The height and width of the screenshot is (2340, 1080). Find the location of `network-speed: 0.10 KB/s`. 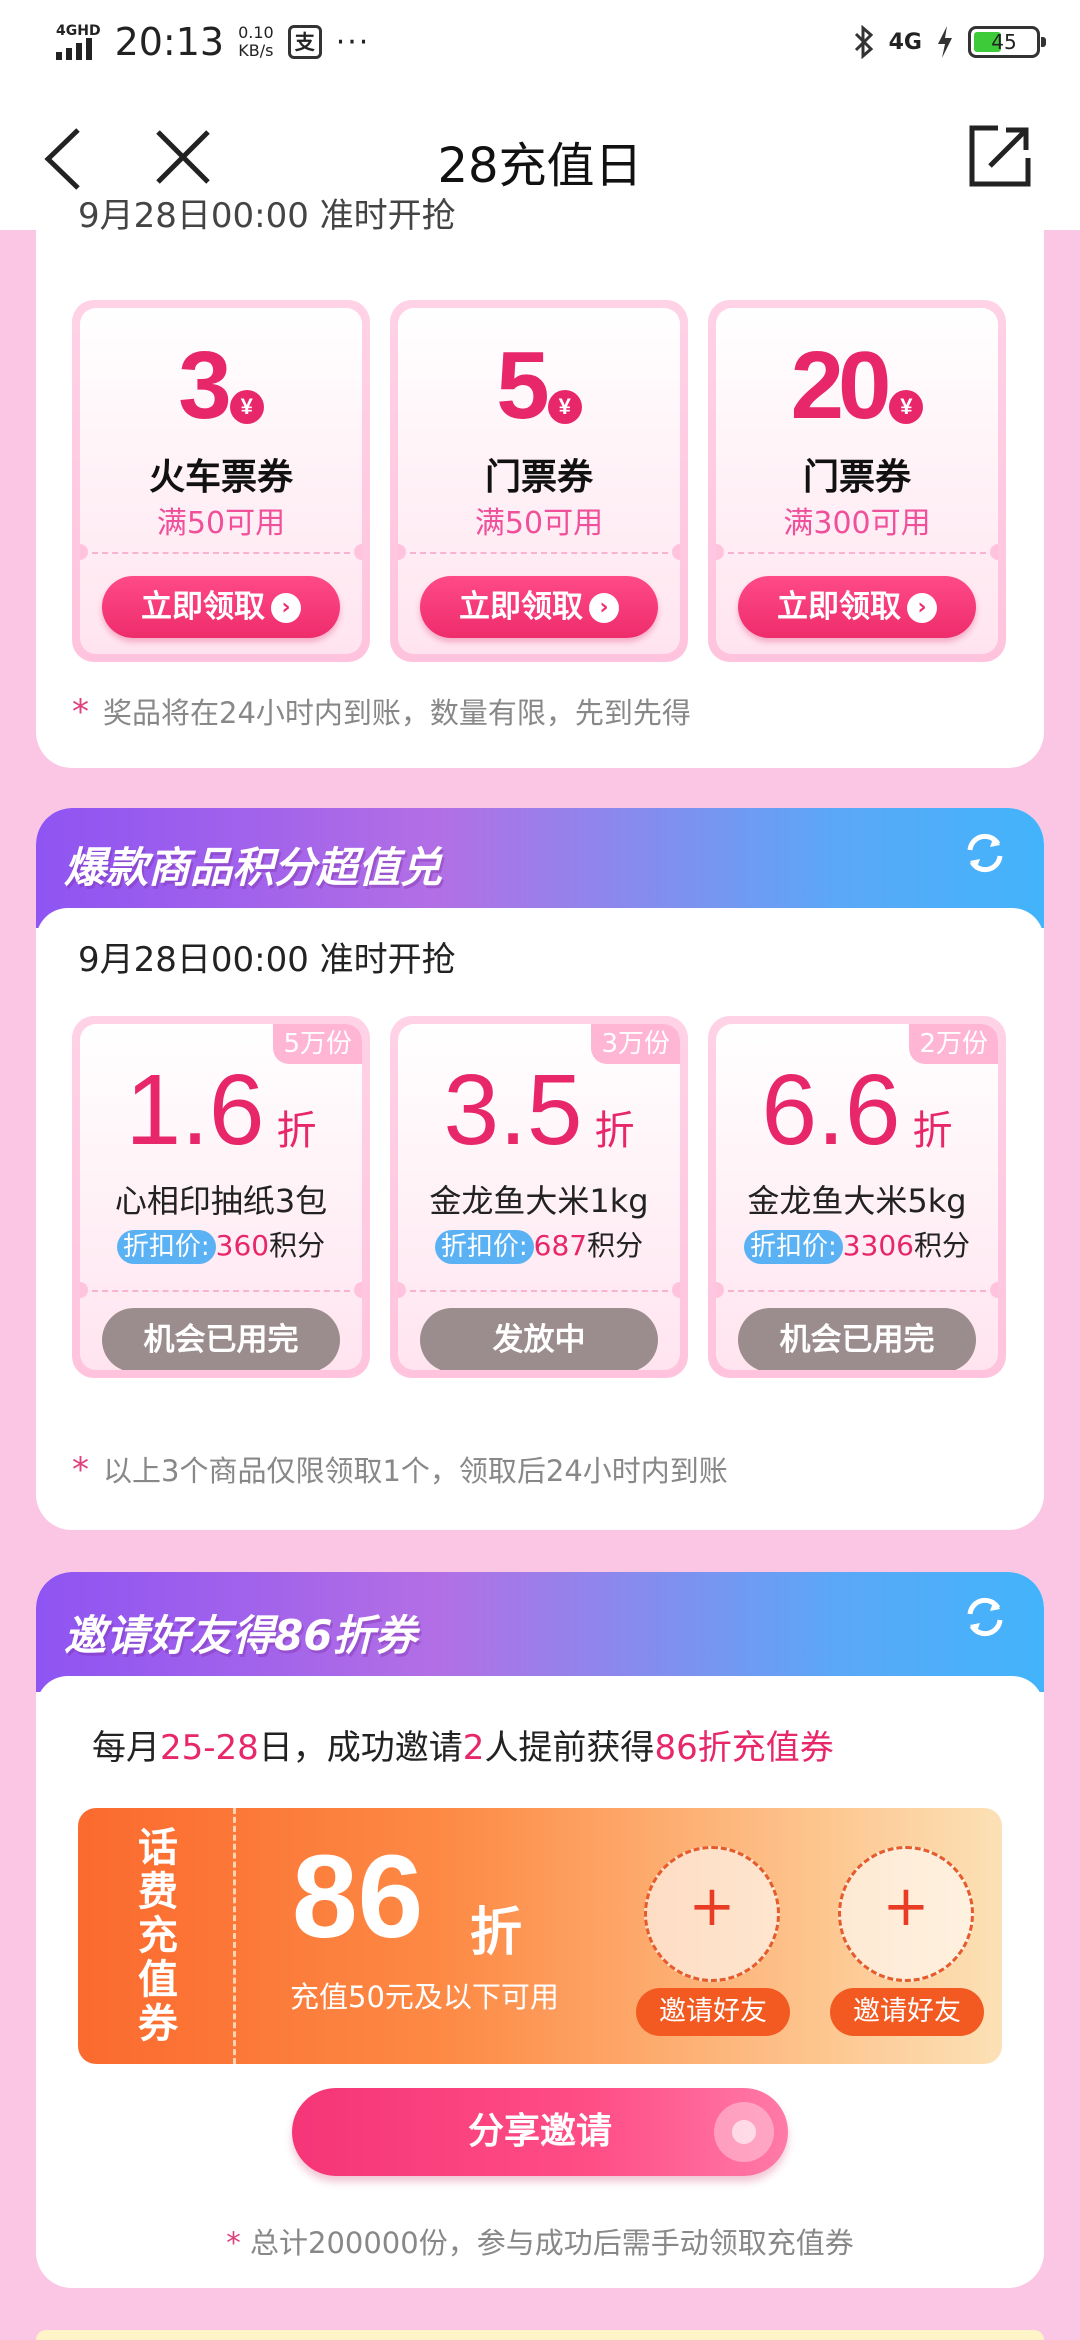

network-speed: 0.10 KB/s is located at coordinates (256, 42).